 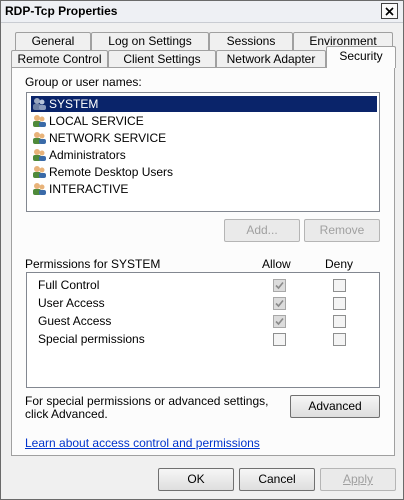 What do you see at coordinates (204, 104) in the screenshot?
I see `list-item: SYSTEM` at bounding box center [204, 104].